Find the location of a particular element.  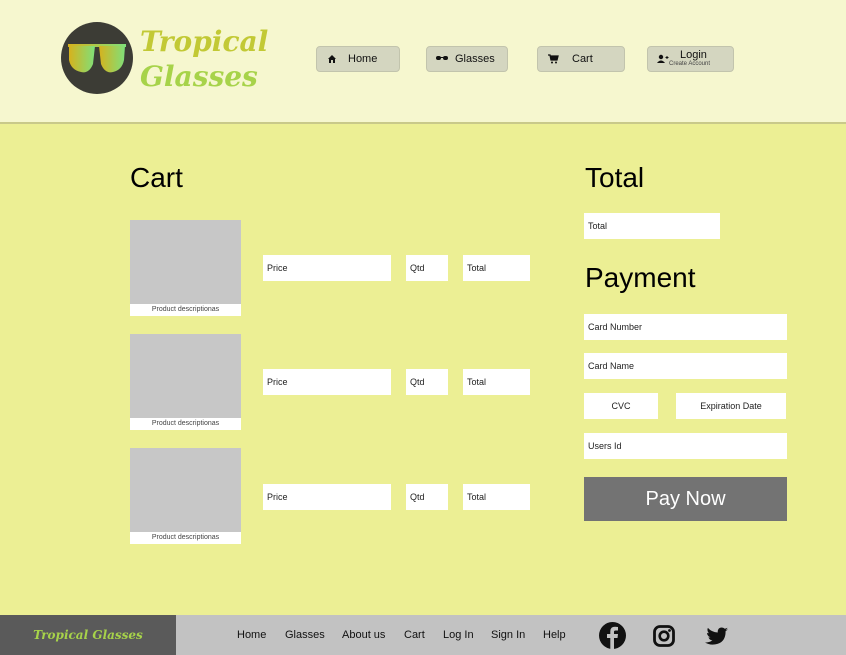

home-icon is located at coordinates (332, 59).